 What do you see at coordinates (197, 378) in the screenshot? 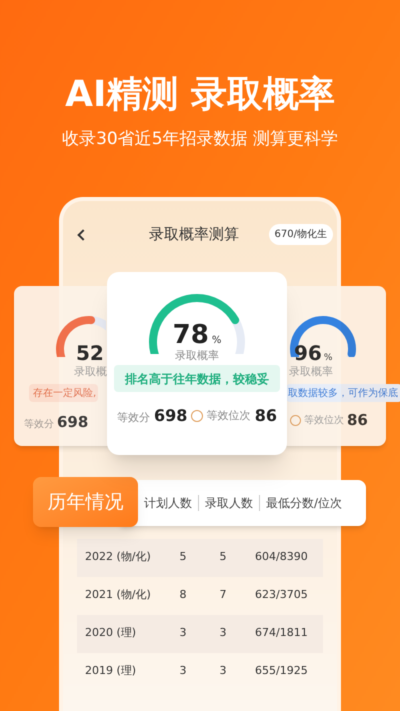
I see `assessment-note: 排名高于往年数据，较稳妥` at bounding box center [197, 378].